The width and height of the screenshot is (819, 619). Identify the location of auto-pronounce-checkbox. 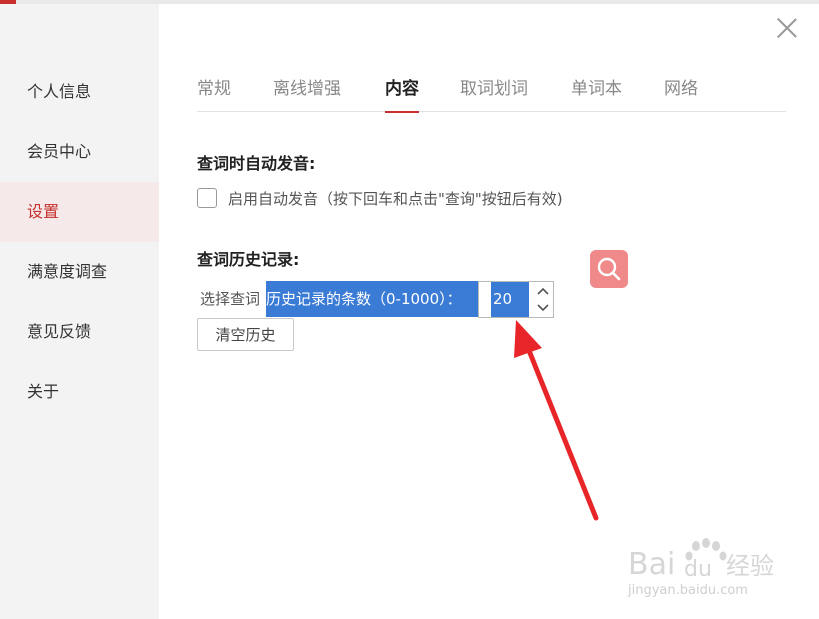
(207, 198).